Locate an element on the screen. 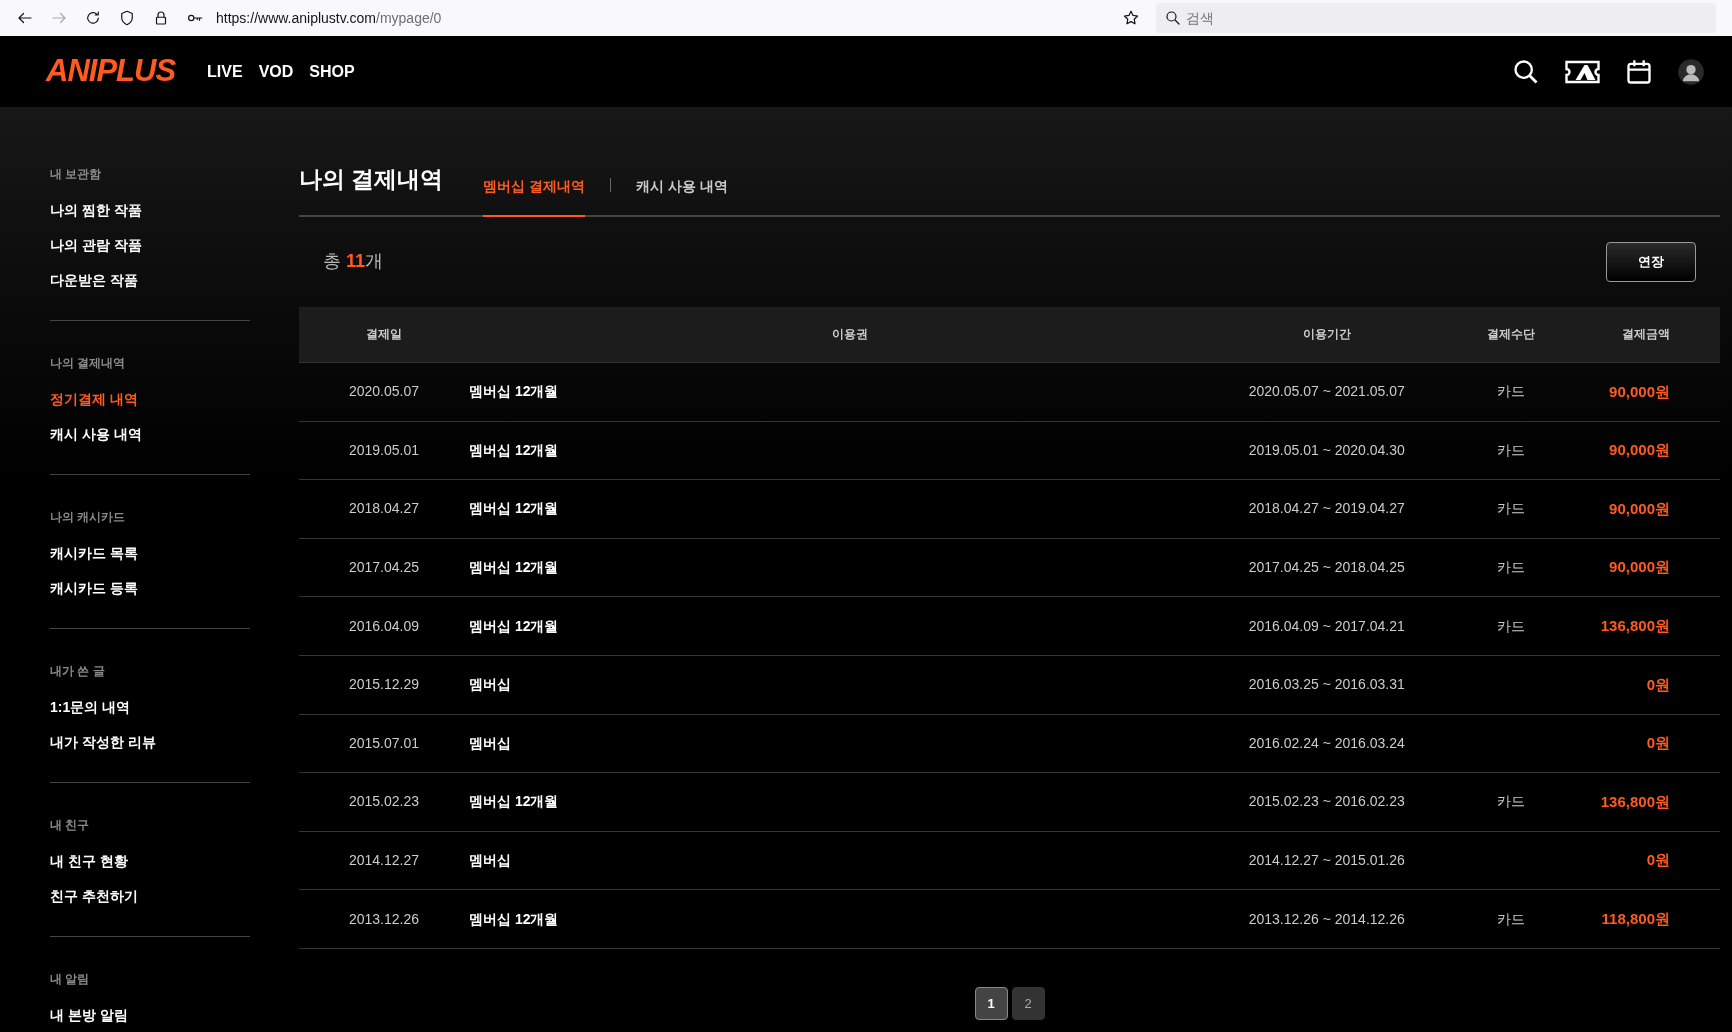 The height and width of the screenshot is (1032, 1732). sidebar-item: 캐시 사용 내역 is located at coordinates (150, 434).